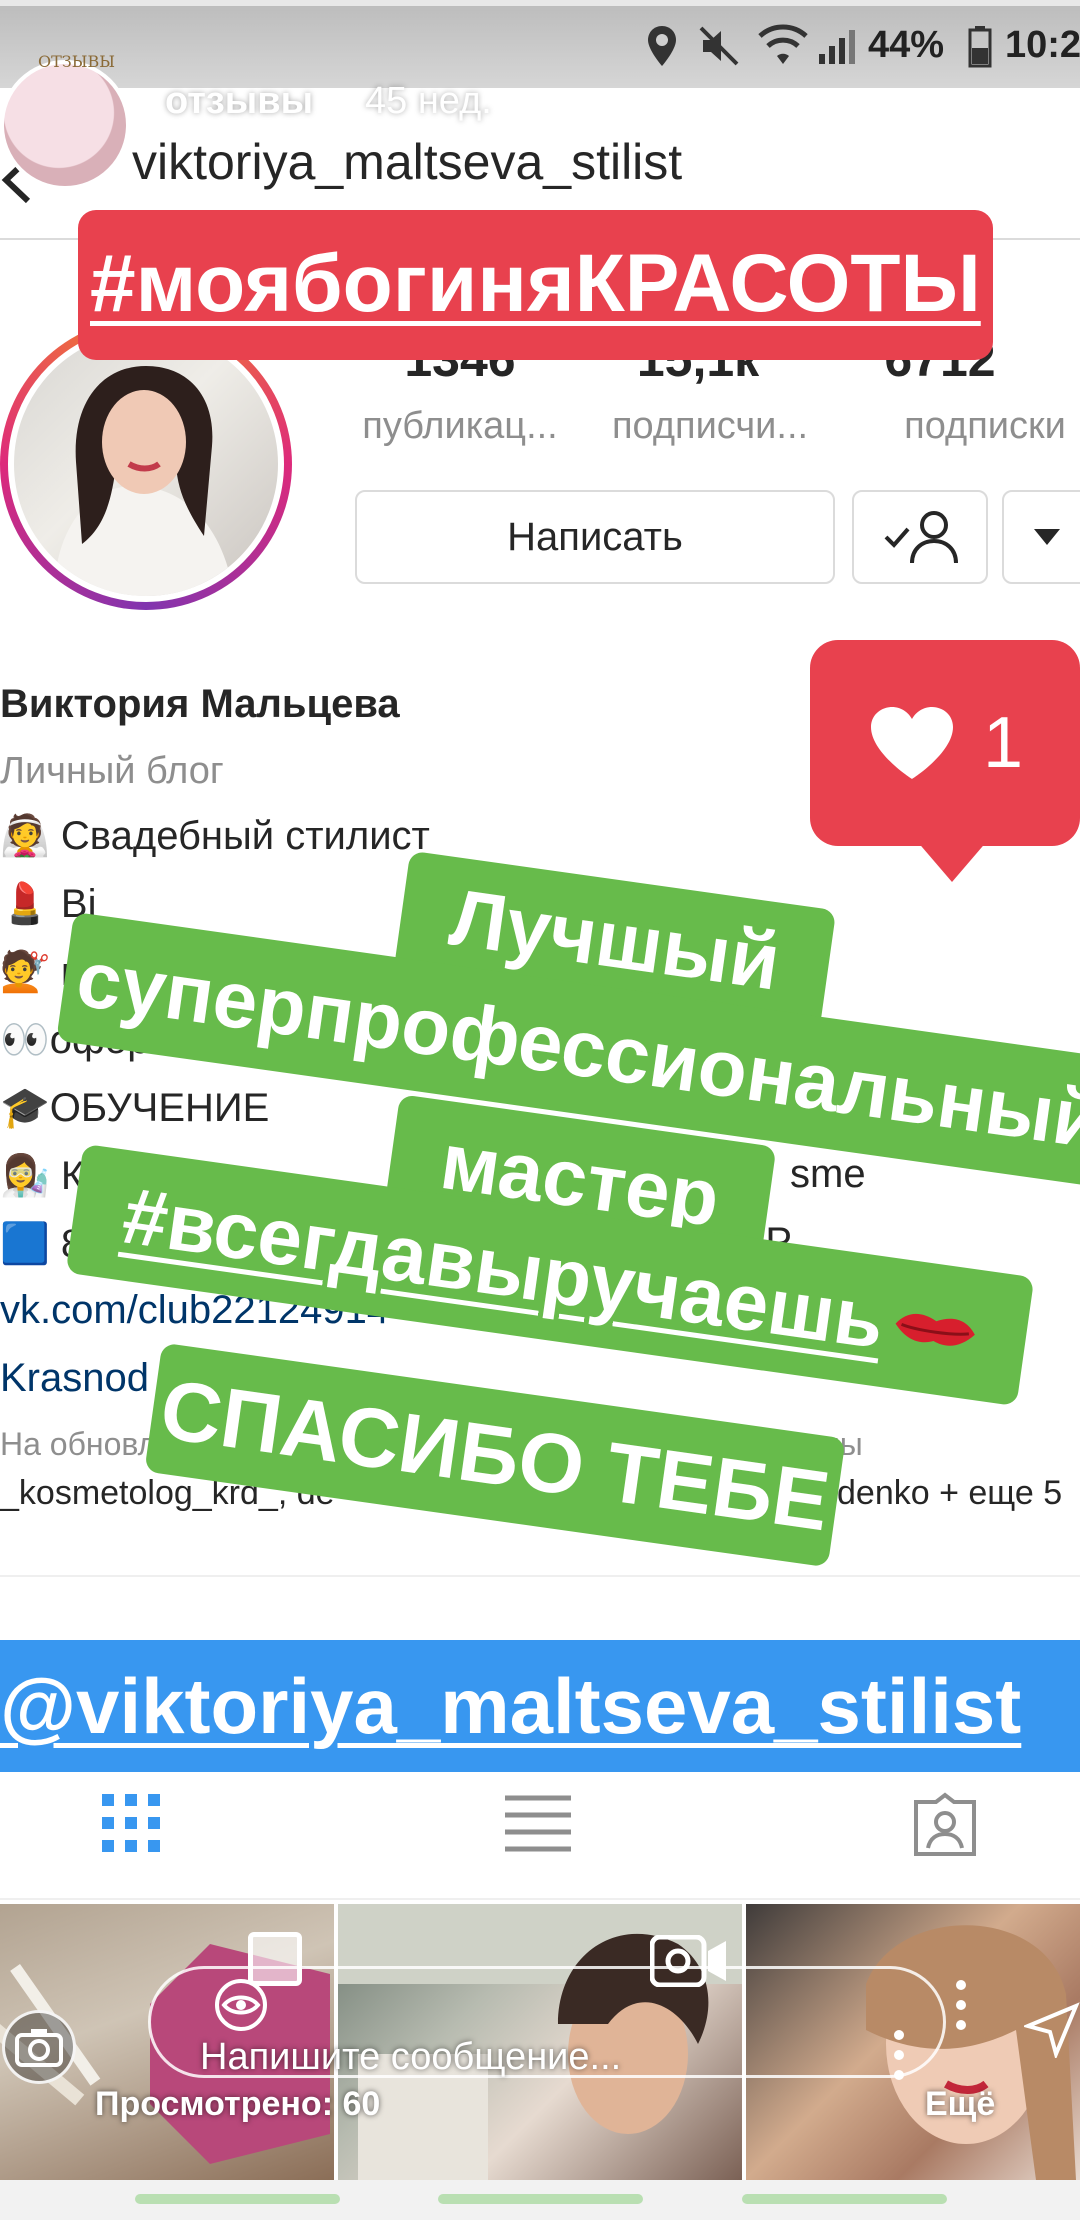  What do you see at coordinates (960, 2104) in the screenshot?
I see `more-button: Ещё` at bounding box center [960, 2104].